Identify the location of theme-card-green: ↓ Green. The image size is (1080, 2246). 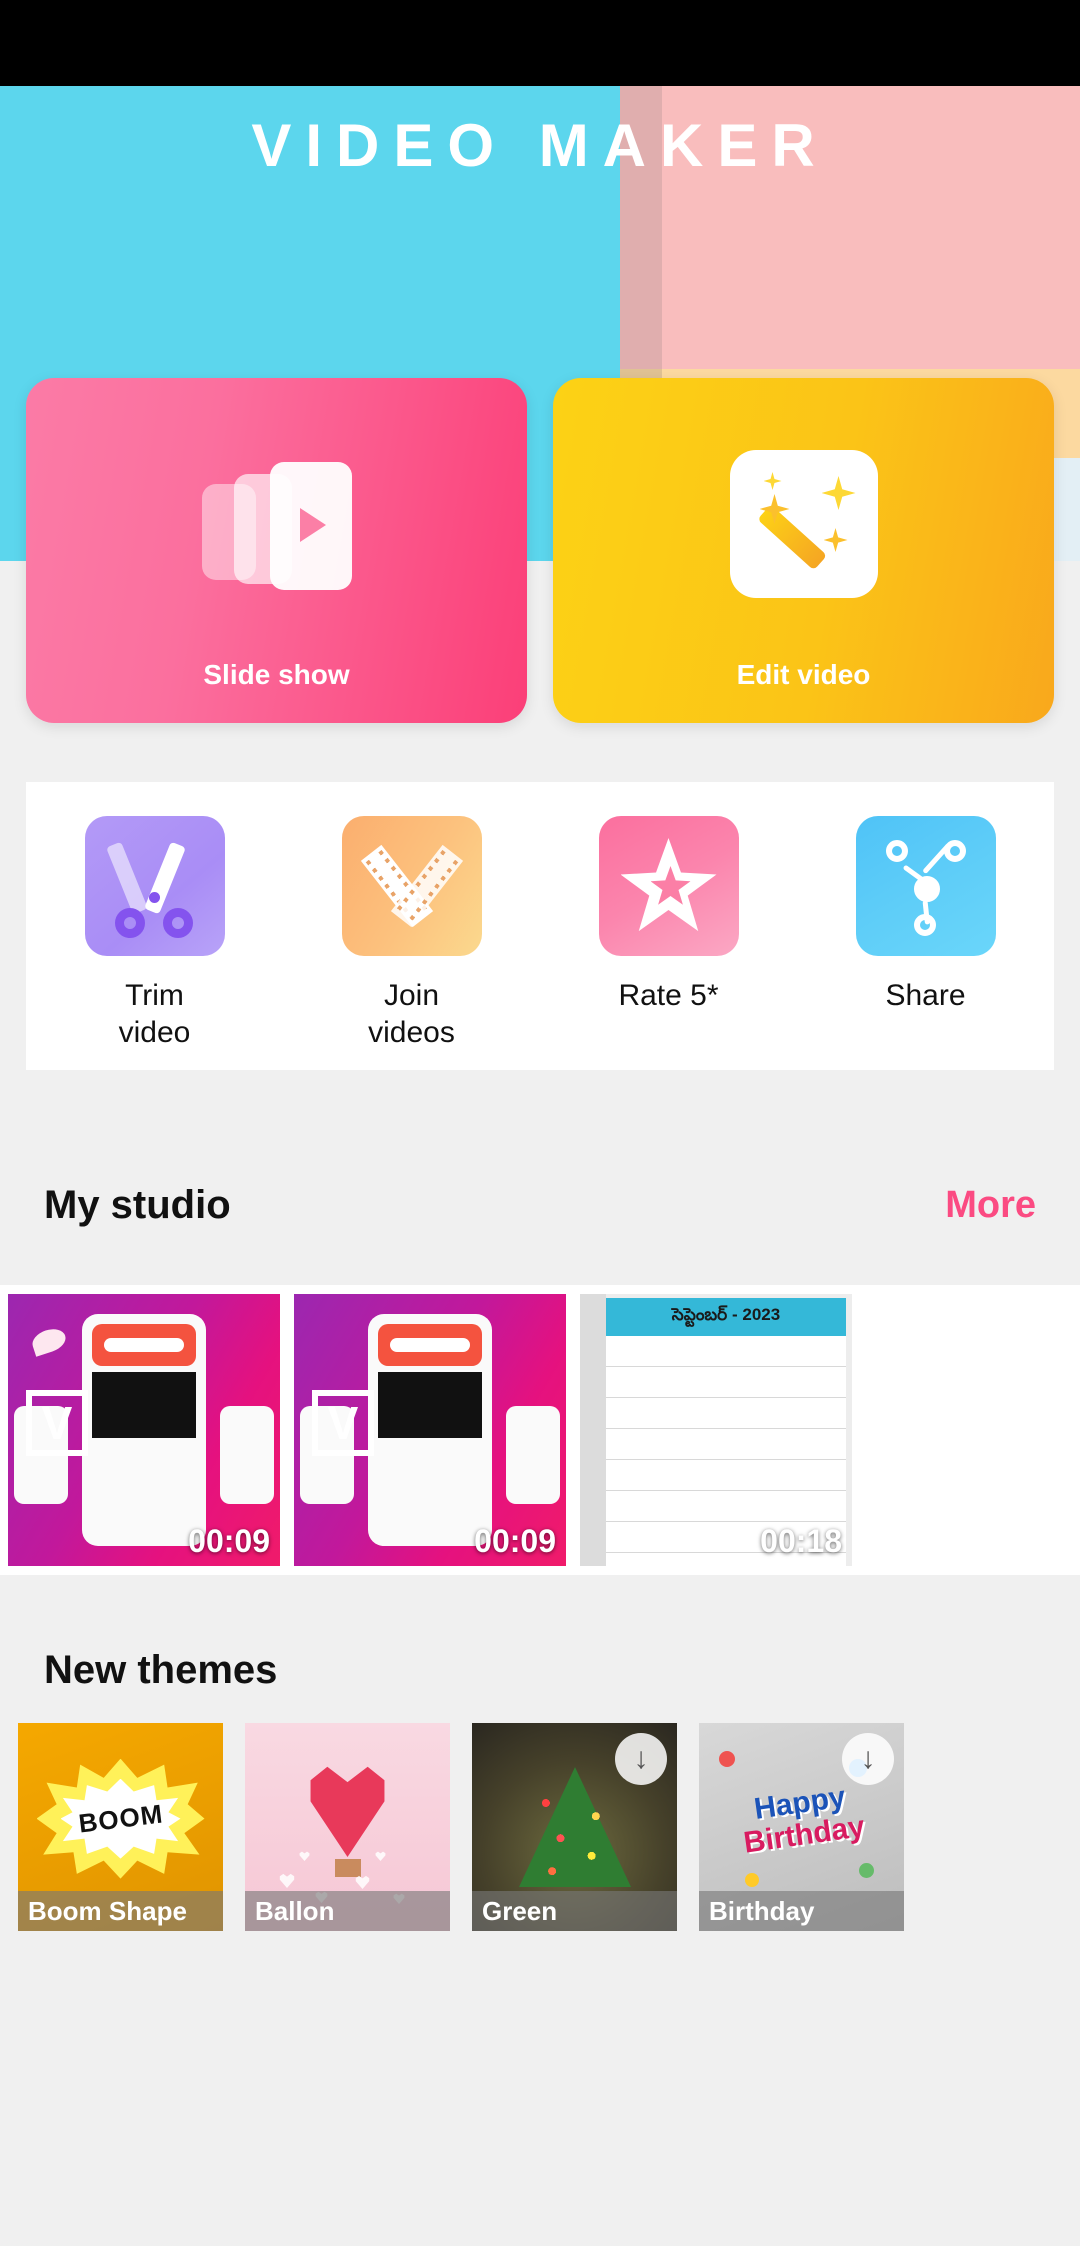
(574, 1827).